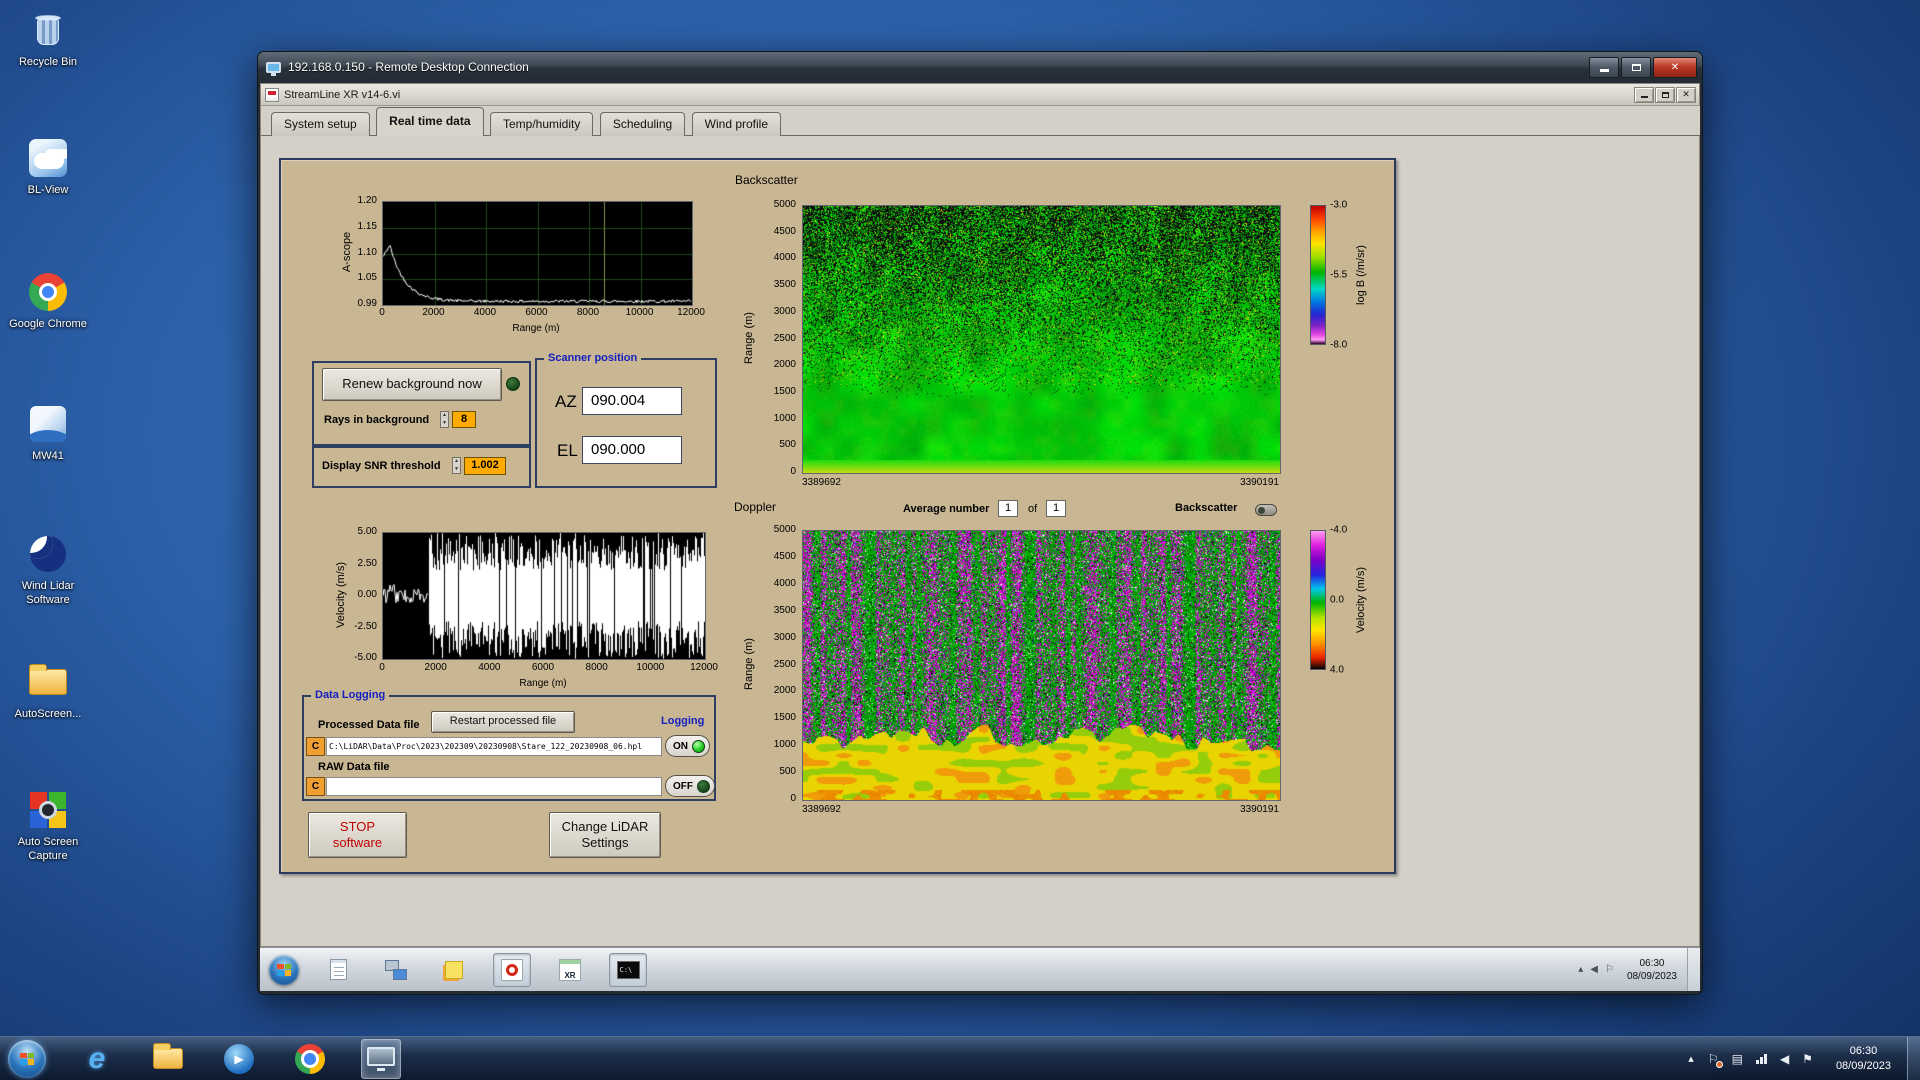  What do you see at coordinates (1266, 510) in the screenshot?
I see `backscatter-toggle-switch` at bounding box center [1266, 510].